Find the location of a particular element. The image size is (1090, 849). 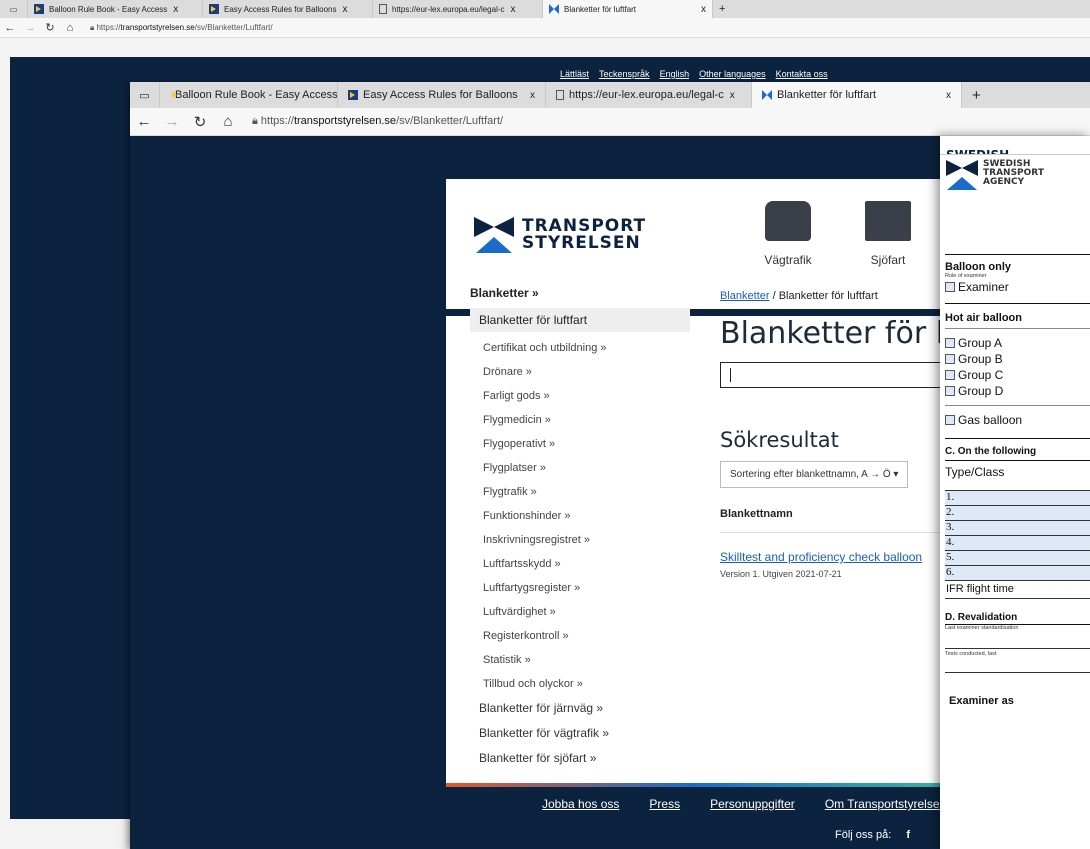

checkbox-label: Gas balloon is located at coordinates (990, 420).